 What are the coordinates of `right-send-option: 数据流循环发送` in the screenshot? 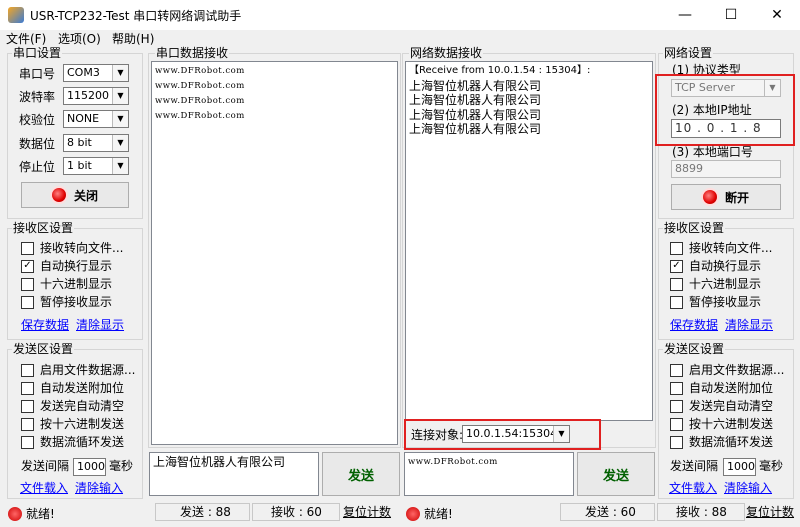 It's located at (721, 442).